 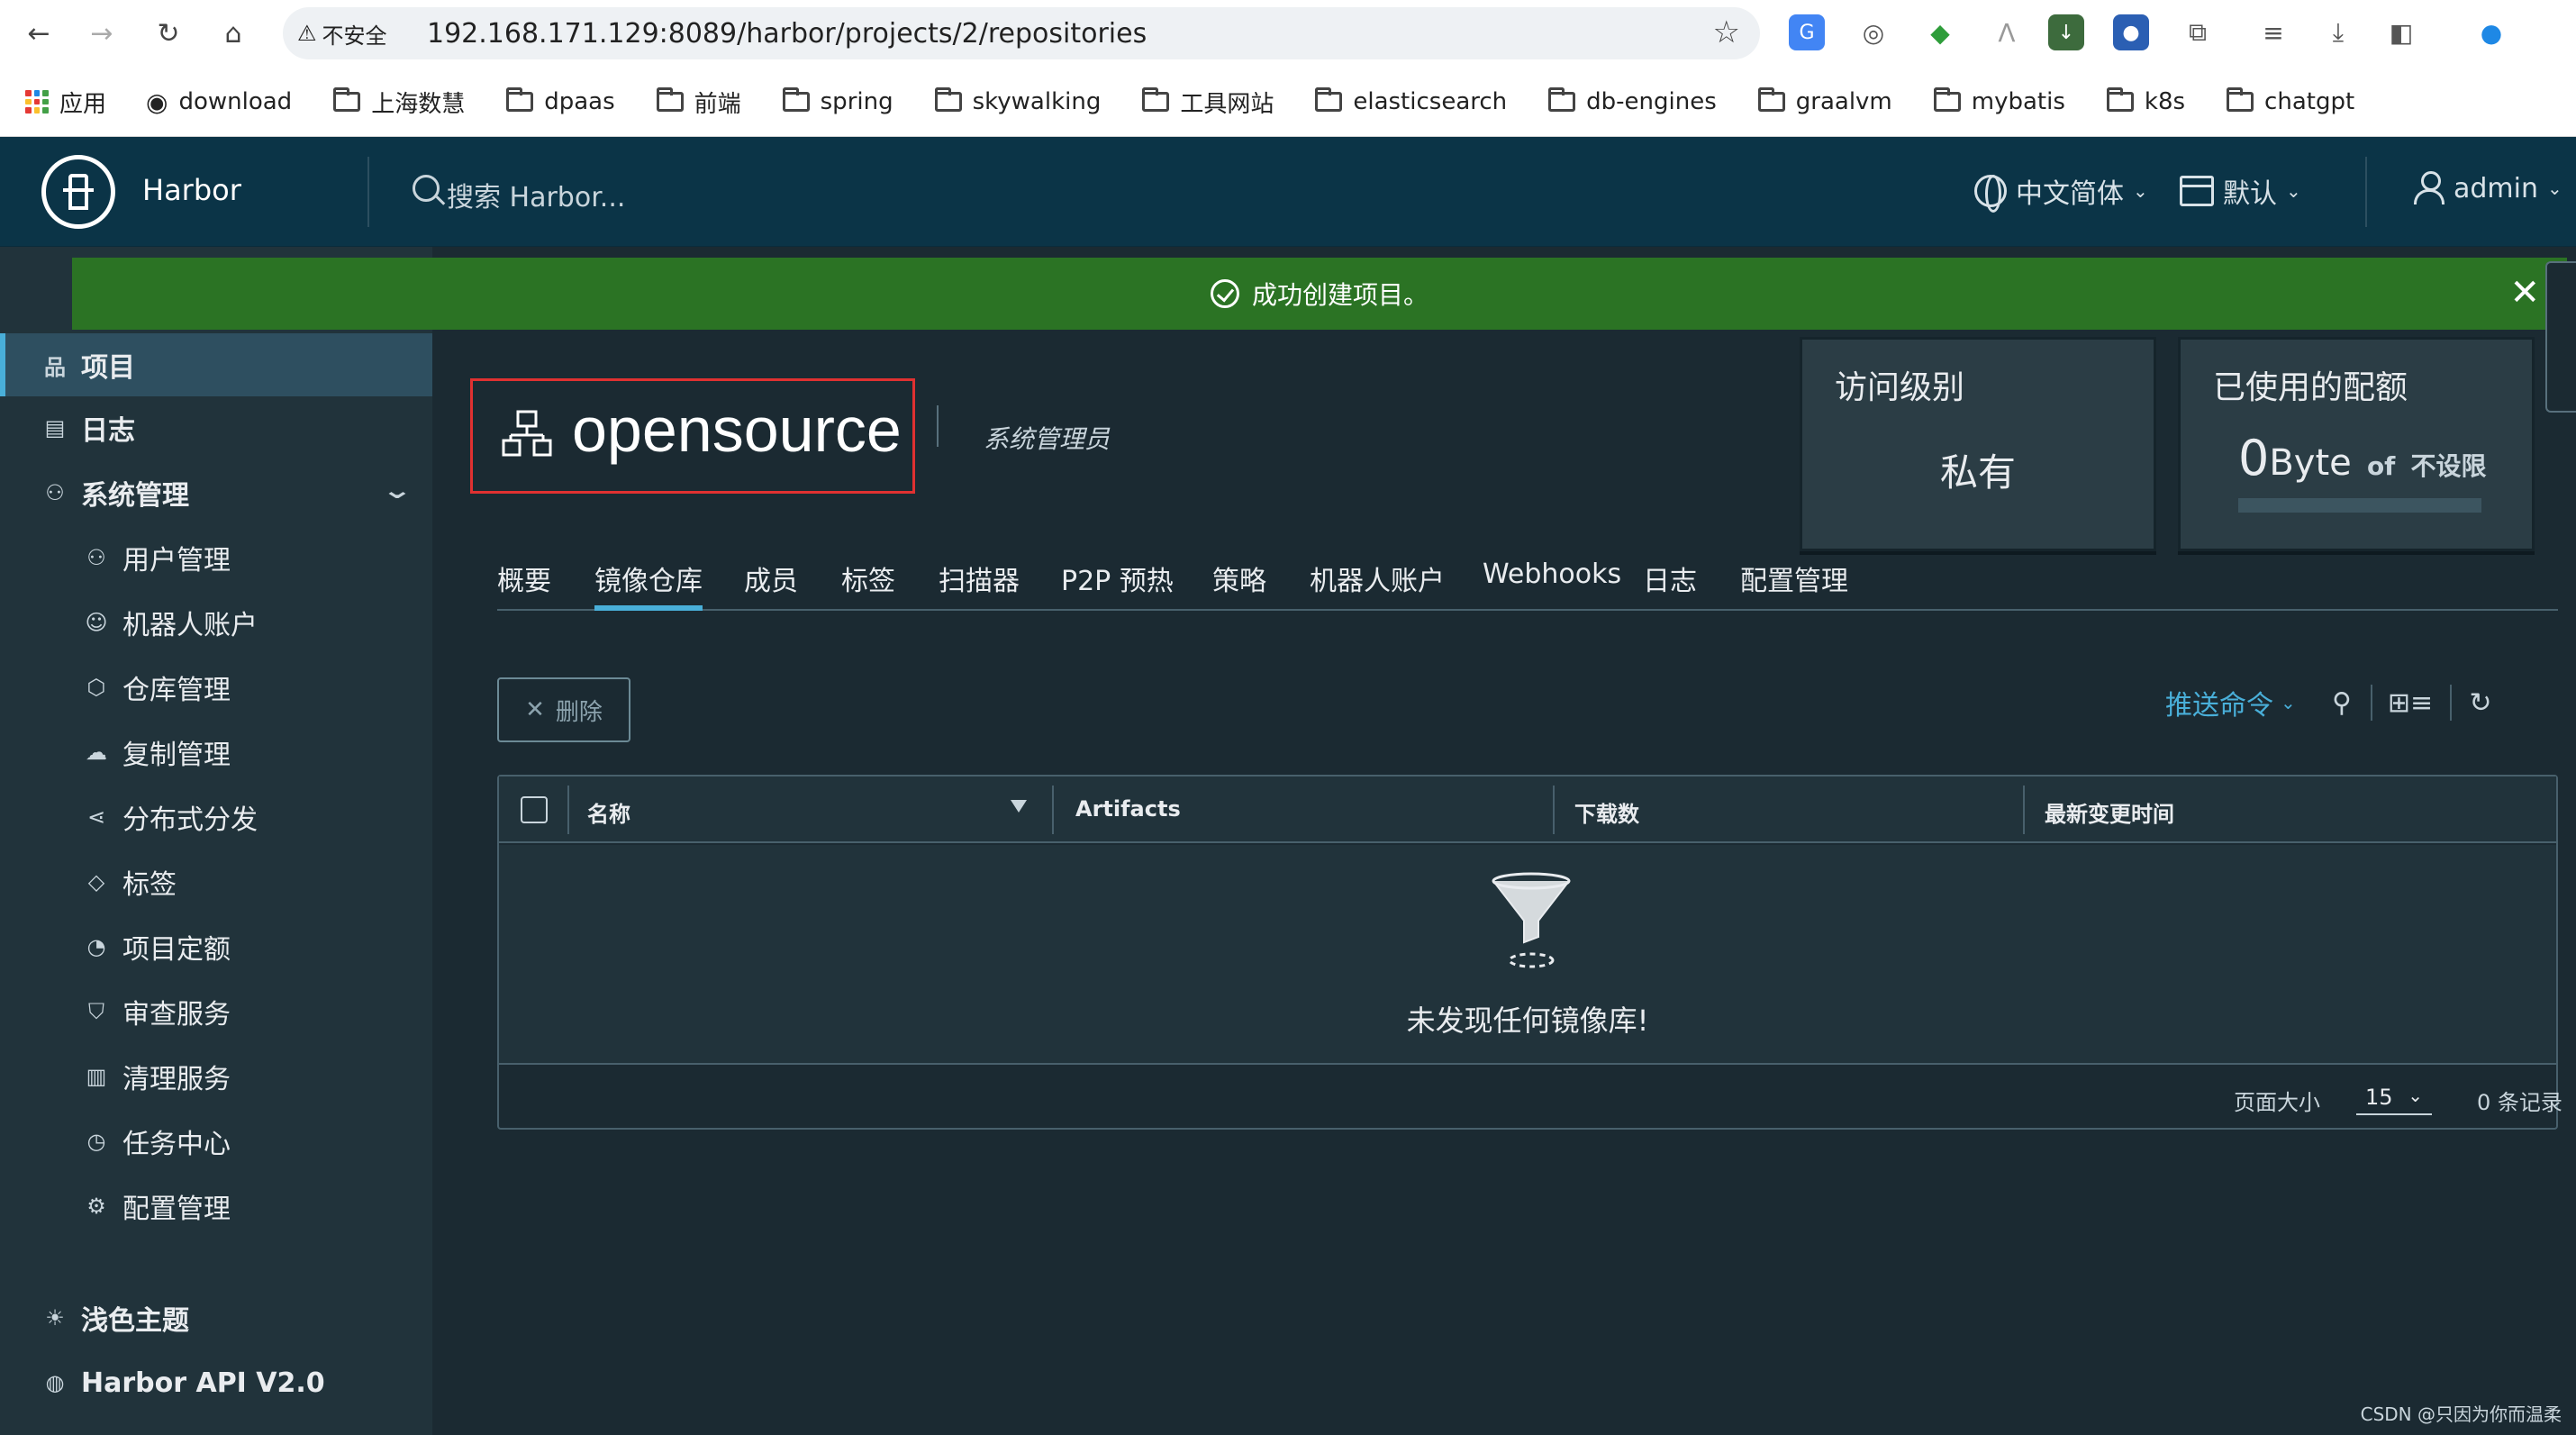 I want to click on a-extension-icon: Λ, so click(x=2007, y=32).